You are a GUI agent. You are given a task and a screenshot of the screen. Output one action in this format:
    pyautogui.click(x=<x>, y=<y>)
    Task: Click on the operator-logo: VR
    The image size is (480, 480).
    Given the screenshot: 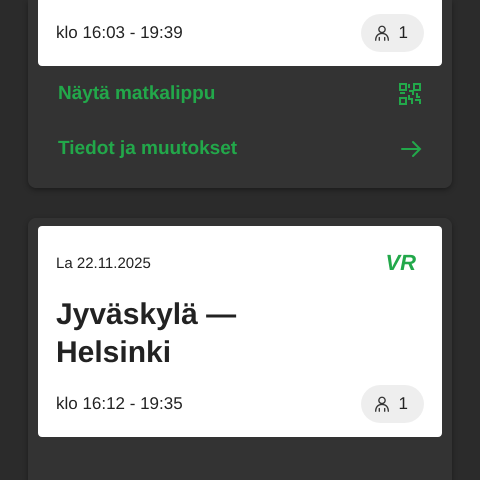 What is the action you would take?
    pyautogui.click(x=400, y=263)
    